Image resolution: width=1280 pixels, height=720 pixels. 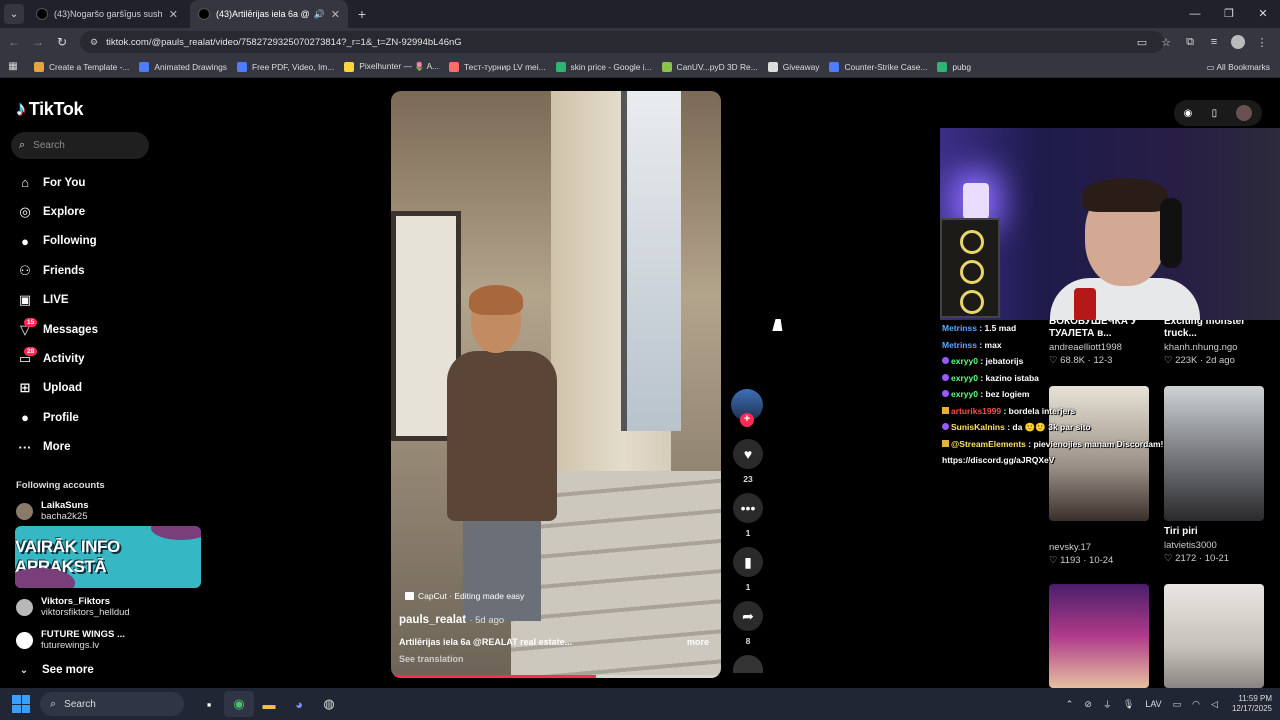 What do you see at coordinates (1190, 42) in the screenshot?
I see `extensions-icon: ⧉` at bounding box center [1190, 42].